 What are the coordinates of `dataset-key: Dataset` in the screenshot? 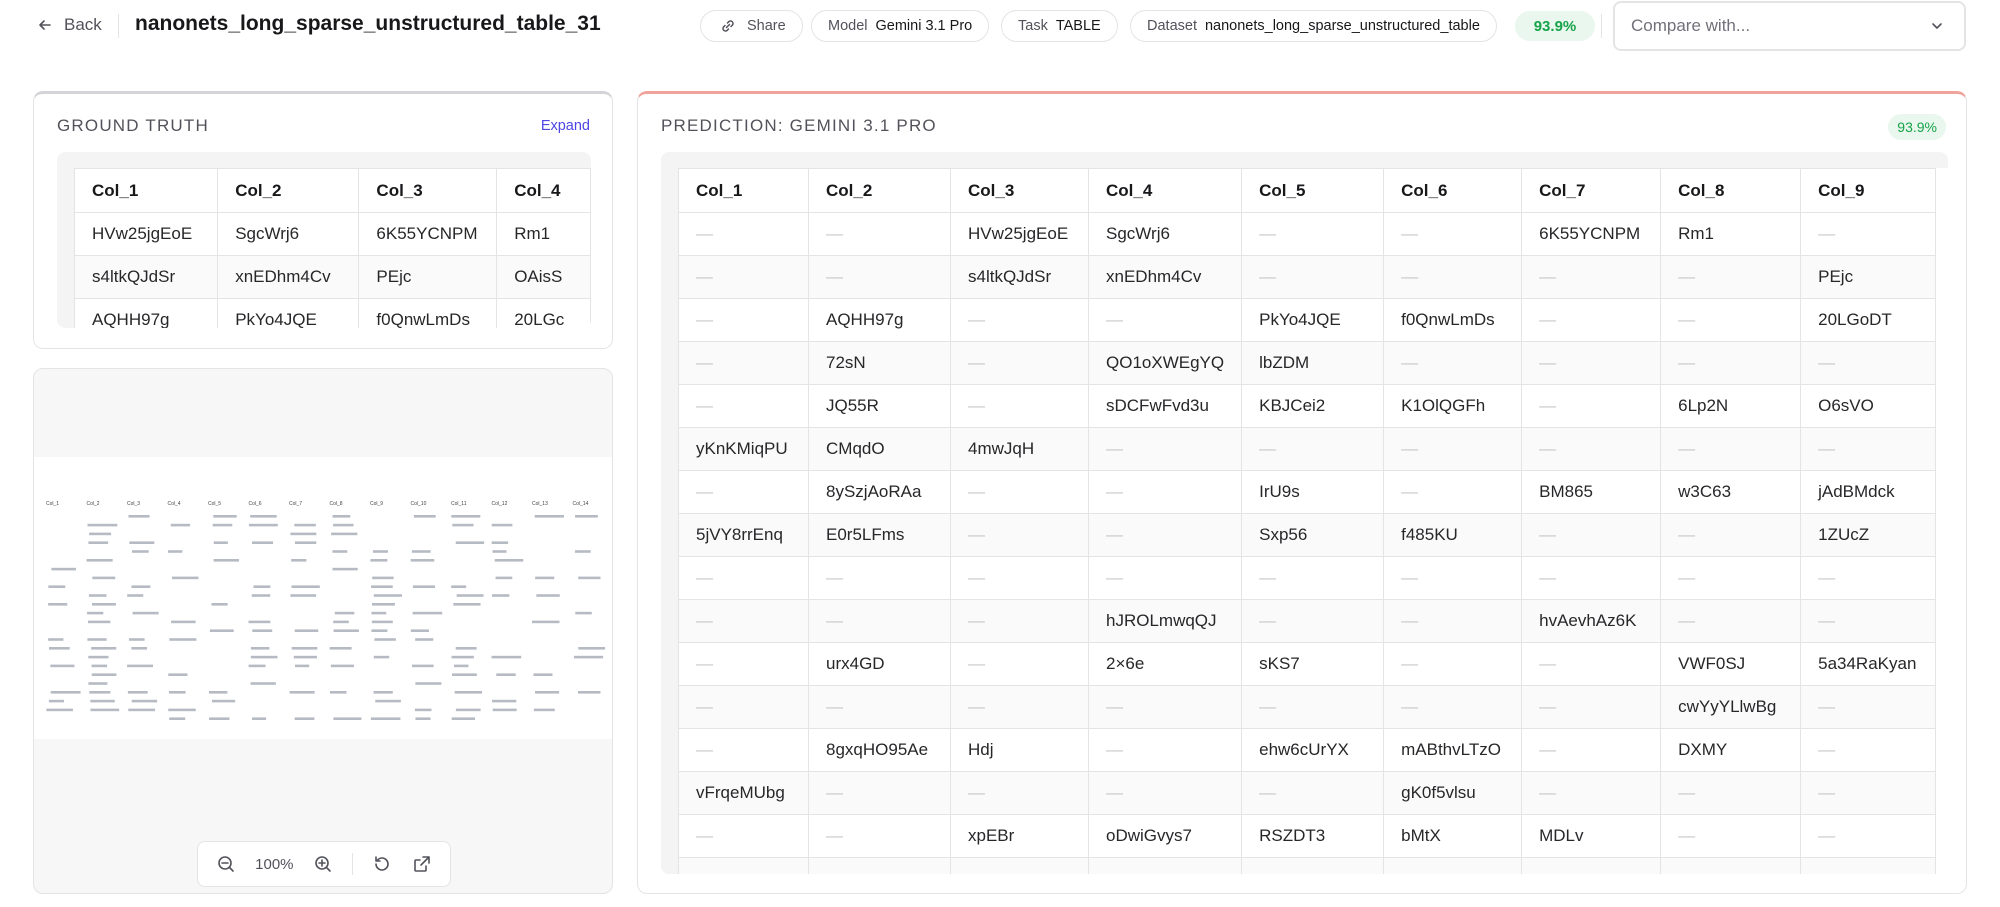 It's located at (1172, 26).